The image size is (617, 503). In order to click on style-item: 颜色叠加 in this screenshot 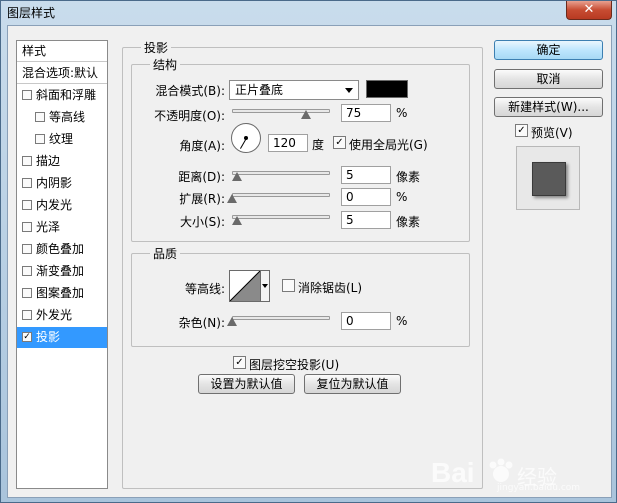, I will do `click(62, 249)`.